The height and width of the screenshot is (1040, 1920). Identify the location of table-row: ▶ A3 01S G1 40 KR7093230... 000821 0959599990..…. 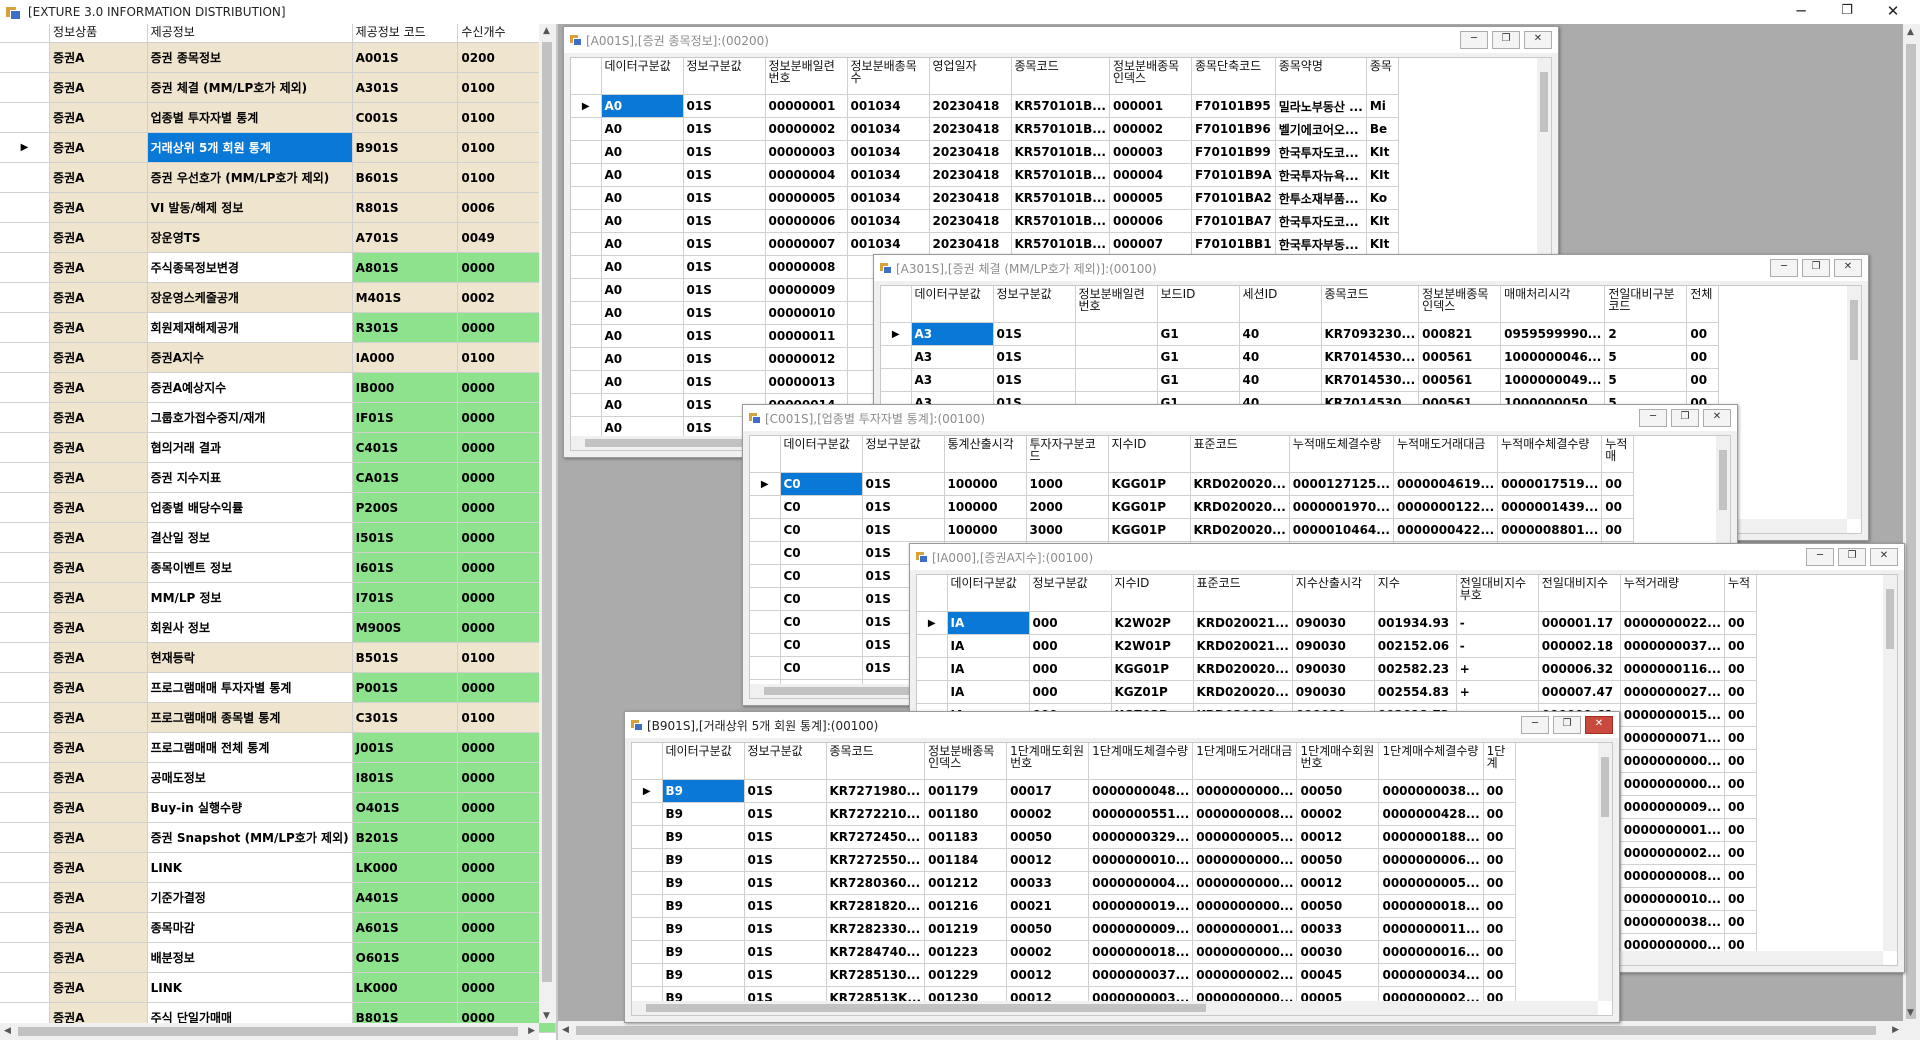
(1300, 334).